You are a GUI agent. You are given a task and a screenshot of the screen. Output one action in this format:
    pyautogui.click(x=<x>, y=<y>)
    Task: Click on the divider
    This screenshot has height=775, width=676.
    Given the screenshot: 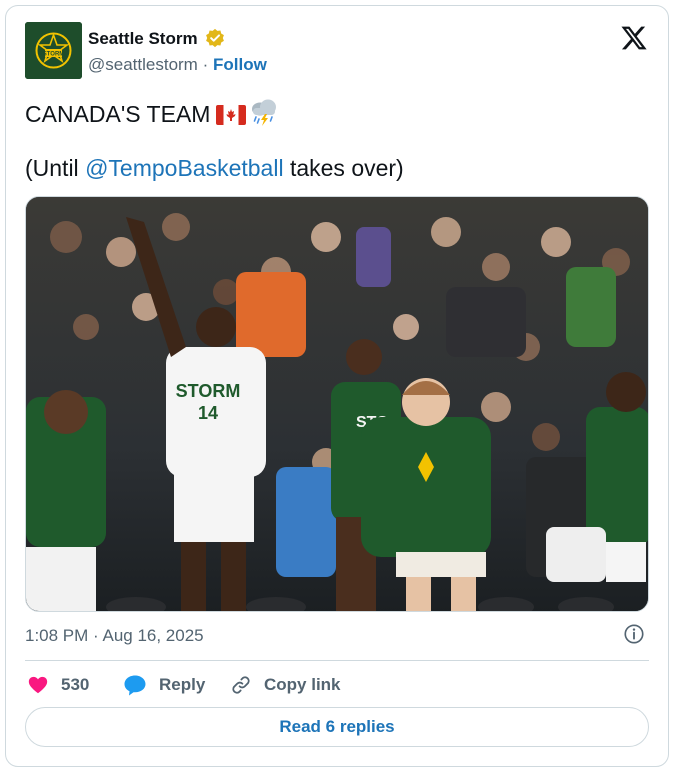 What is the action you would take?
    pyautogui.click(x=337, y=660)
    